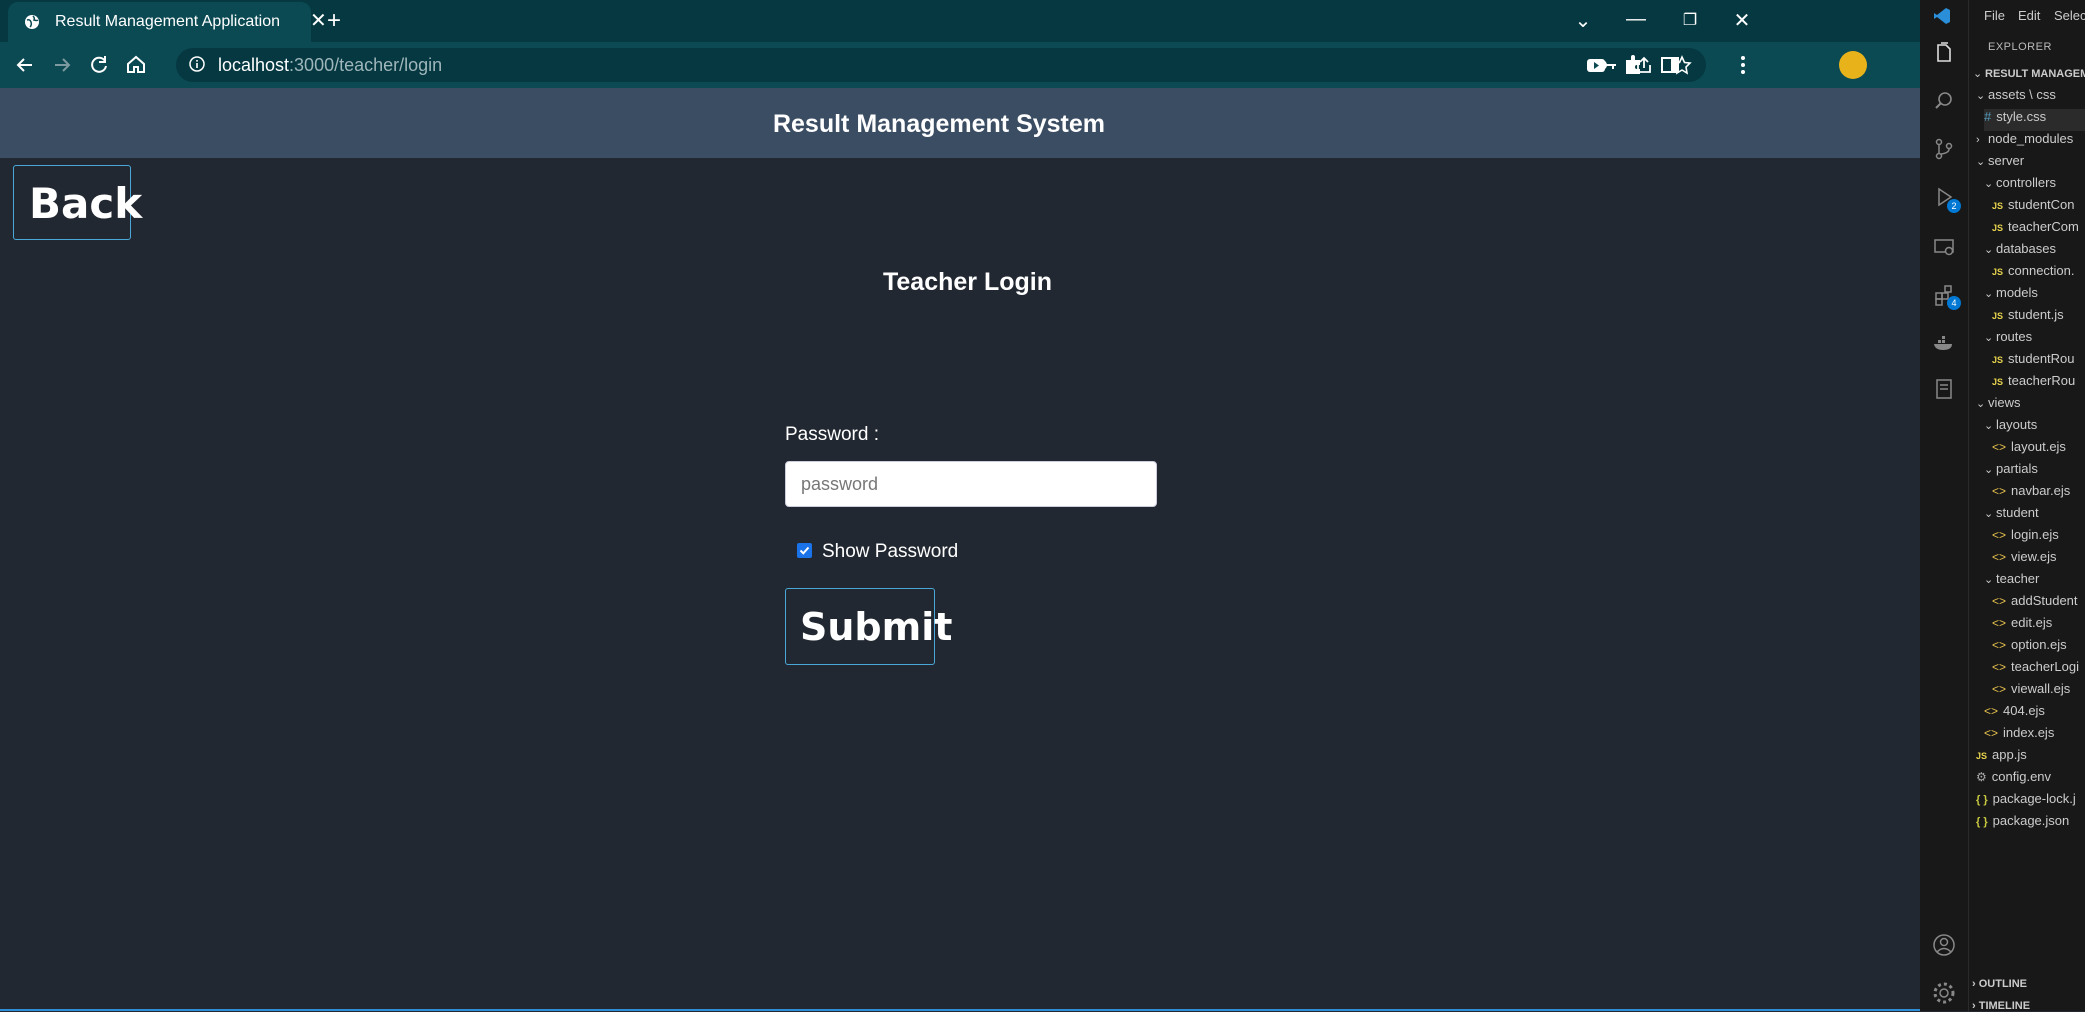  I want to click on tree-item: ⌄ views, so click(1998, 406).